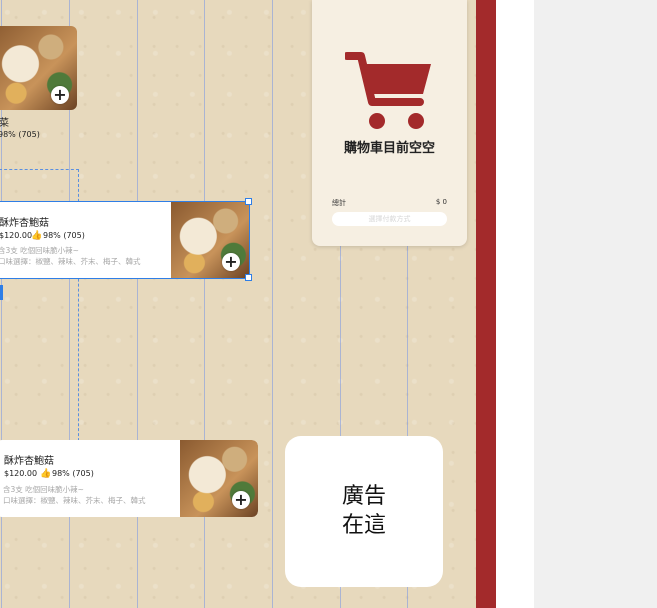  What do you see at coordinates (272, 304) in the screenshot?
I see `guide-line` at bounding box center [272, 304].